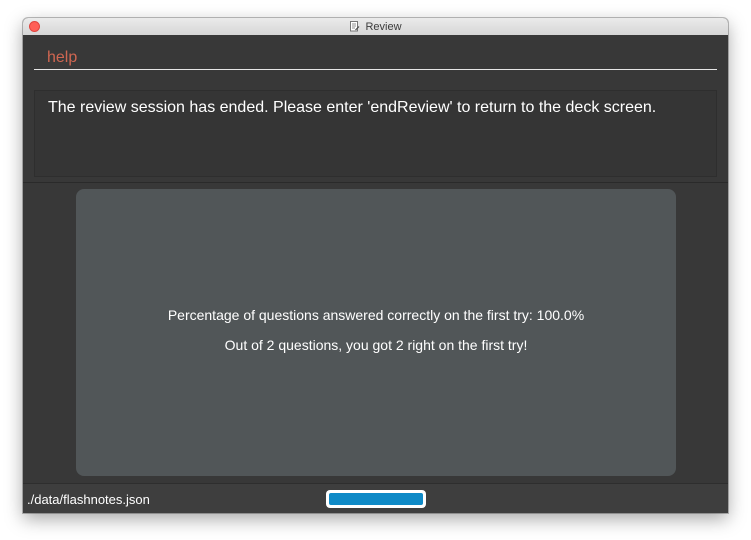 This screenshot has width=751, height=540. What do you see at coordinates (383, 26) in the screenshot?
I see `window-title: Review` at bounding box center [383, 26].